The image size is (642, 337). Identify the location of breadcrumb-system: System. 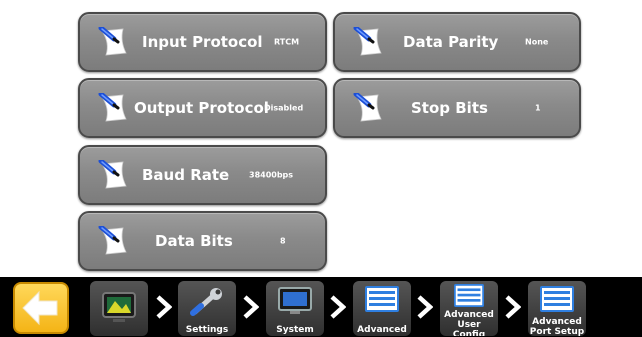
(295, 308).